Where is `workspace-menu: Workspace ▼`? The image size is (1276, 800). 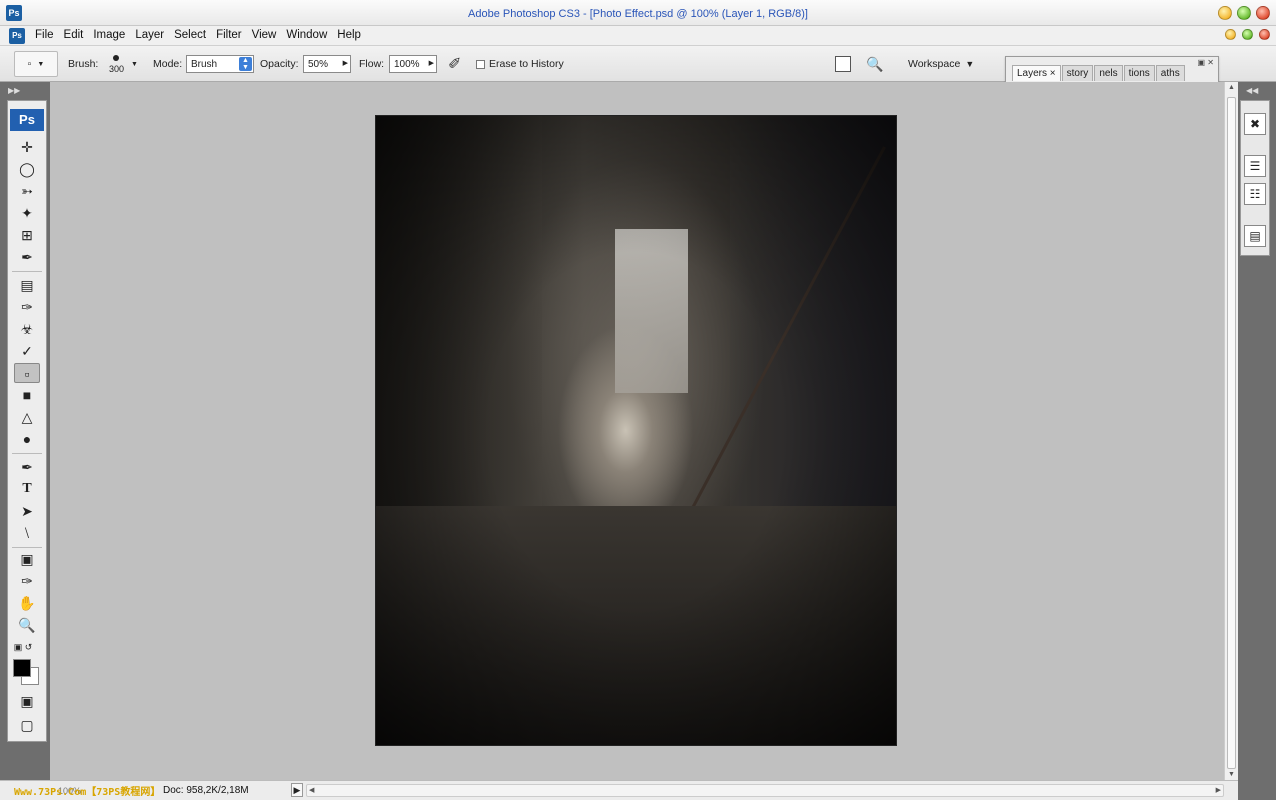
workspace-menu: Workspace ▼ is located at coordinates (941, 64).